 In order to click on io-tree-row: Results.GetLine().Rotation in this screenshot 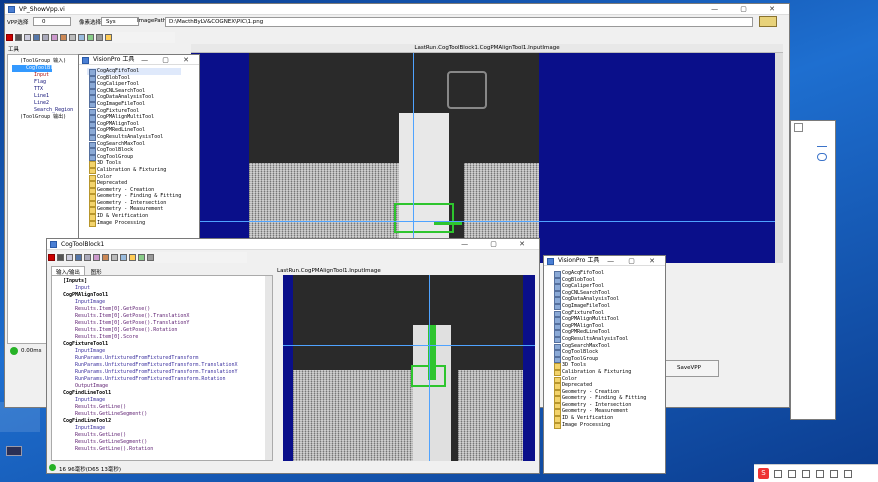, I will do `click(146, 449)`.